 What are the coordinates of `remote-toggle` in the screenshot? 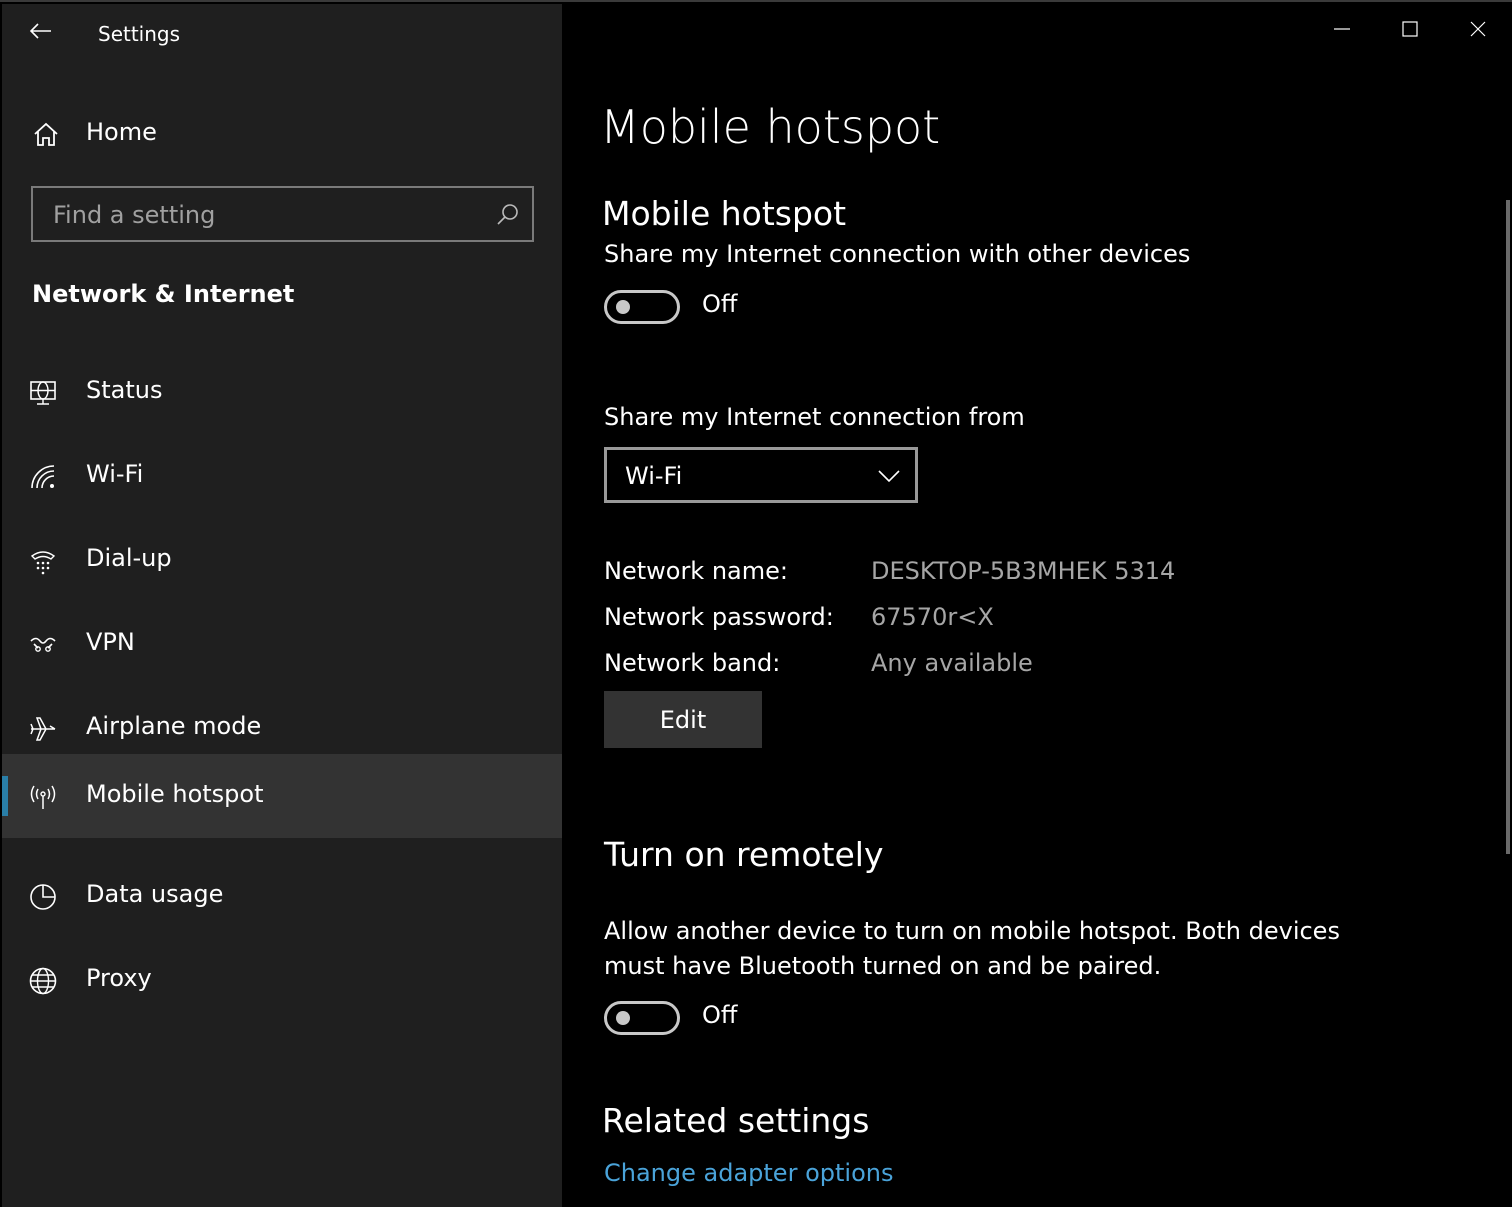 It's located at (642, 1018).